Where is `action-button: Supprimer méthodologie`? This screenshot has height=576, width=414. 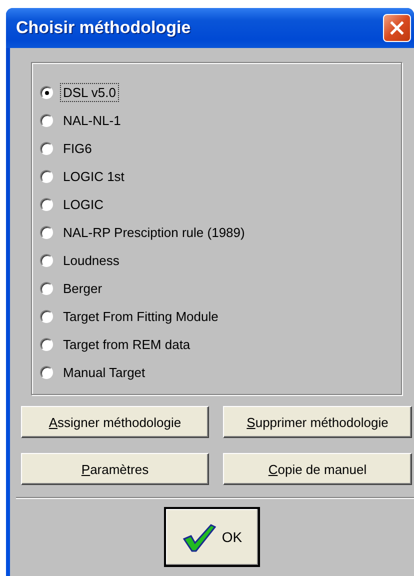 action-button: Supprimer méthodologie is located at coordinates (317, 422).